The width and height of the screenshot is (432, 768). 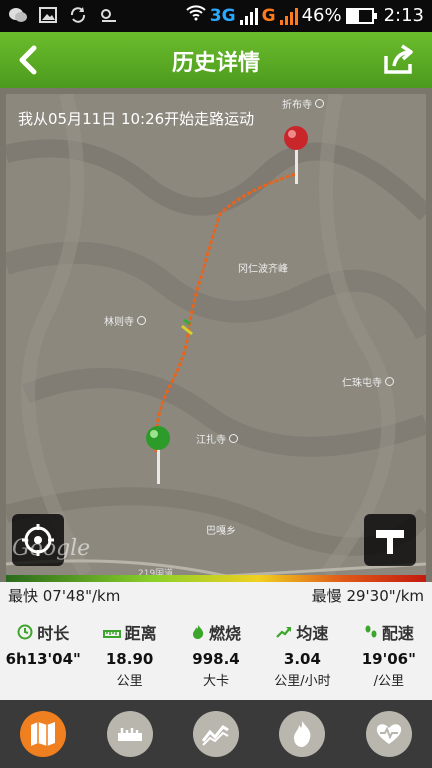 I want to click on footprint-icon, so click(x=371, y=631).